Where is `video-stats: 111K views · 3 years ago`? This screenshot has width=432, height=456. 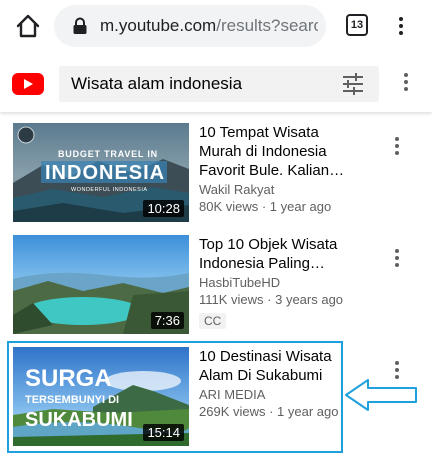 video-stats: 111K views · 3 years ago is located at coordinates (271, 299).